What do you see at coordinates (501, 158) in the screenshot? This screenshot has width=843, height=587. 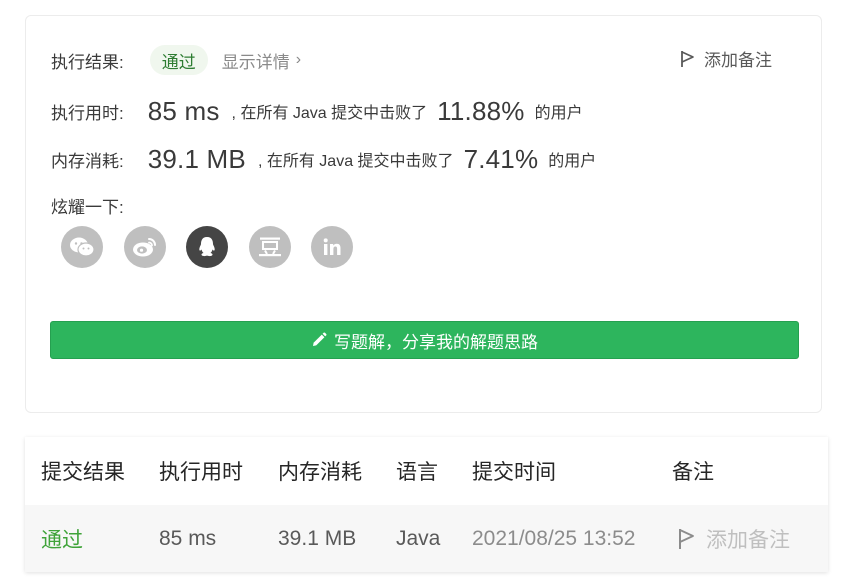 I see `memory-percent: 7.41%` at bounding box center [501, 158].